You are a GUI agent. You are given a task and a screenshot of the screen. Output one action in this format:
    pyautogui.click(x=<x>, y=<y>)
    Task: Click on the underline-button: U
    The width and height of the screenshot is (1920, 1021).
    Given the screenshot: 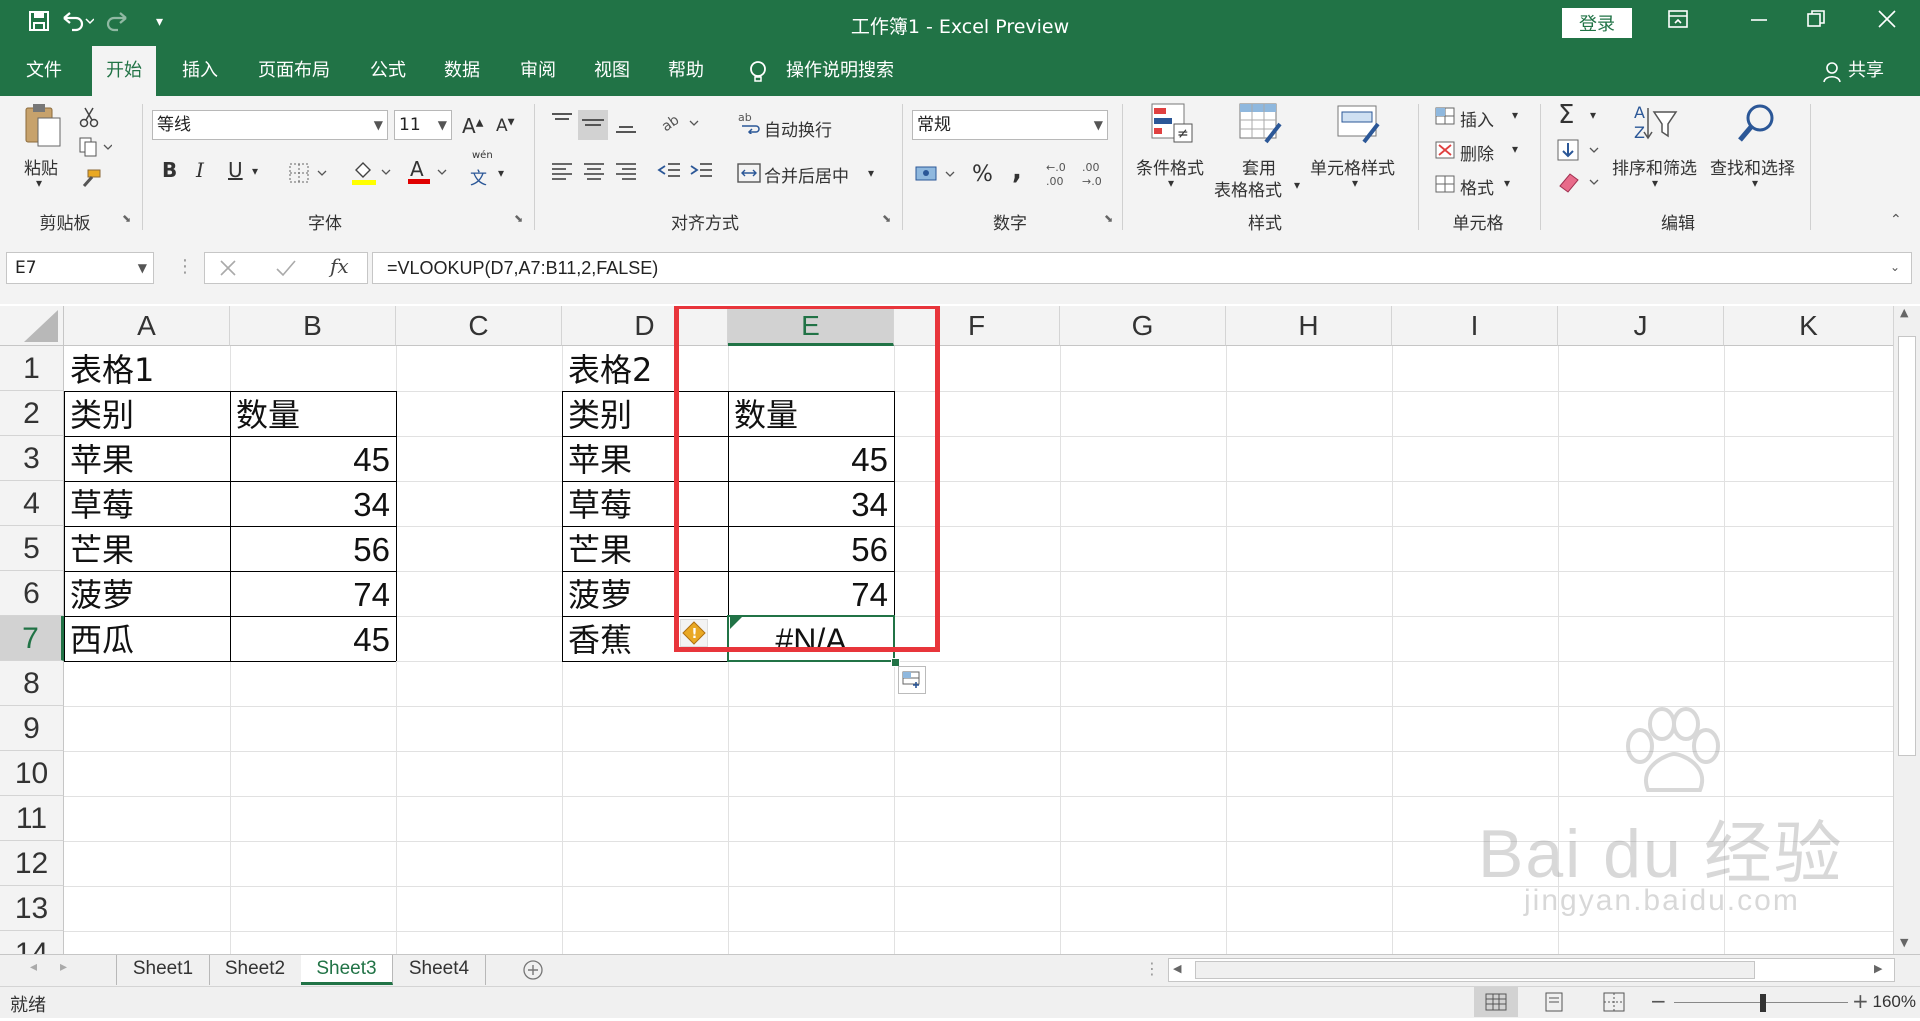 What is the action you would take?
    pyautogui.click(x=235, y=170)
    